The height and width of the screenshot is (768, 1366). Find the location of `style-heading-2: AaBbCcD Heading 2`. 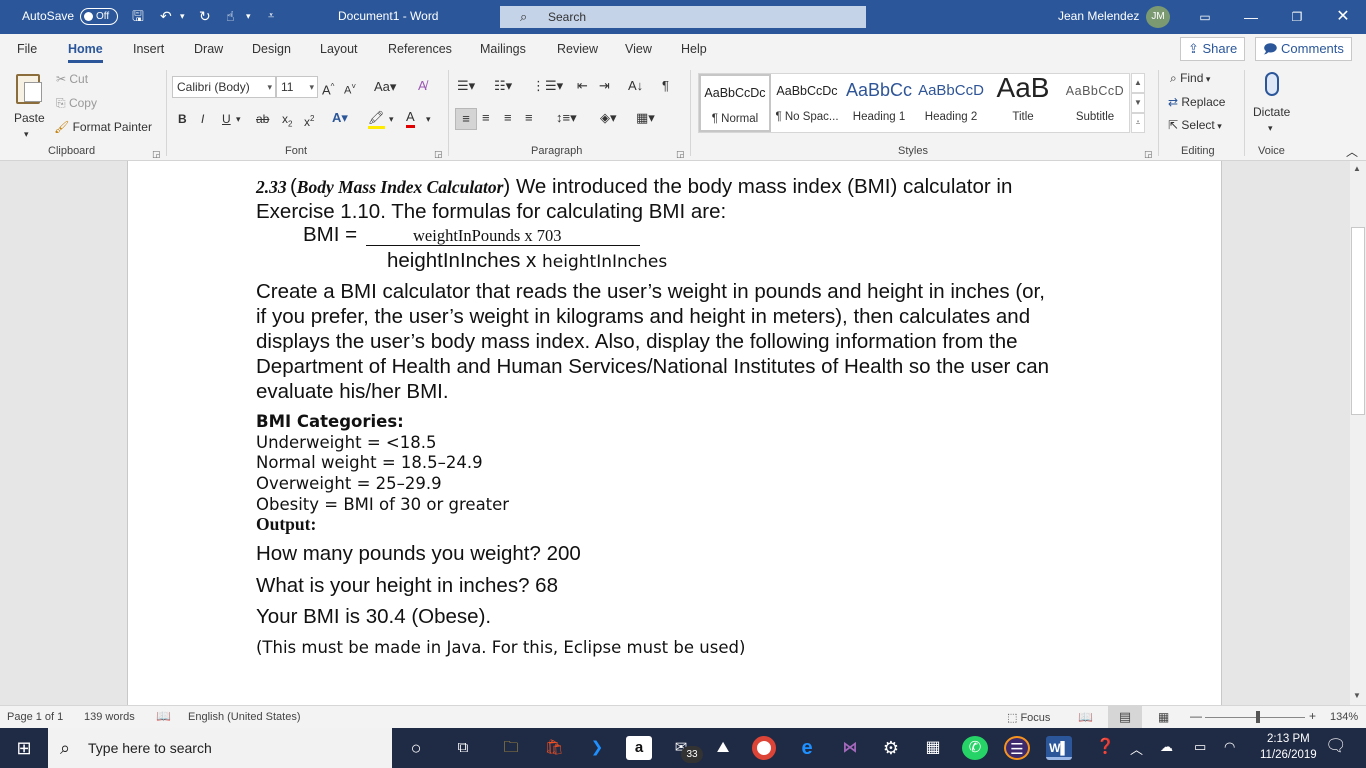

style-heading-2: AaBbCcD Heading 2 is located at coordinates (951, 103).